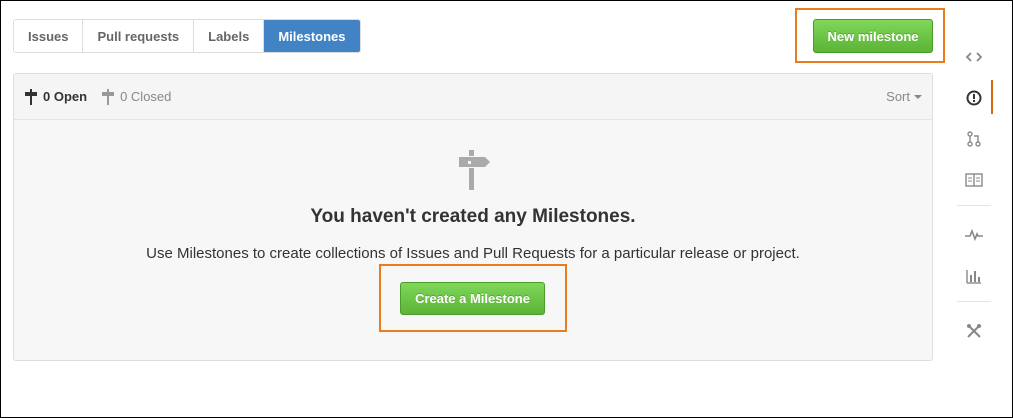 This screenshot has width=1013, height=418. What do you see at coordinates (898, 96) in the screenshot?
I see `sort-label: Sort` at bounding box center [898, 96].